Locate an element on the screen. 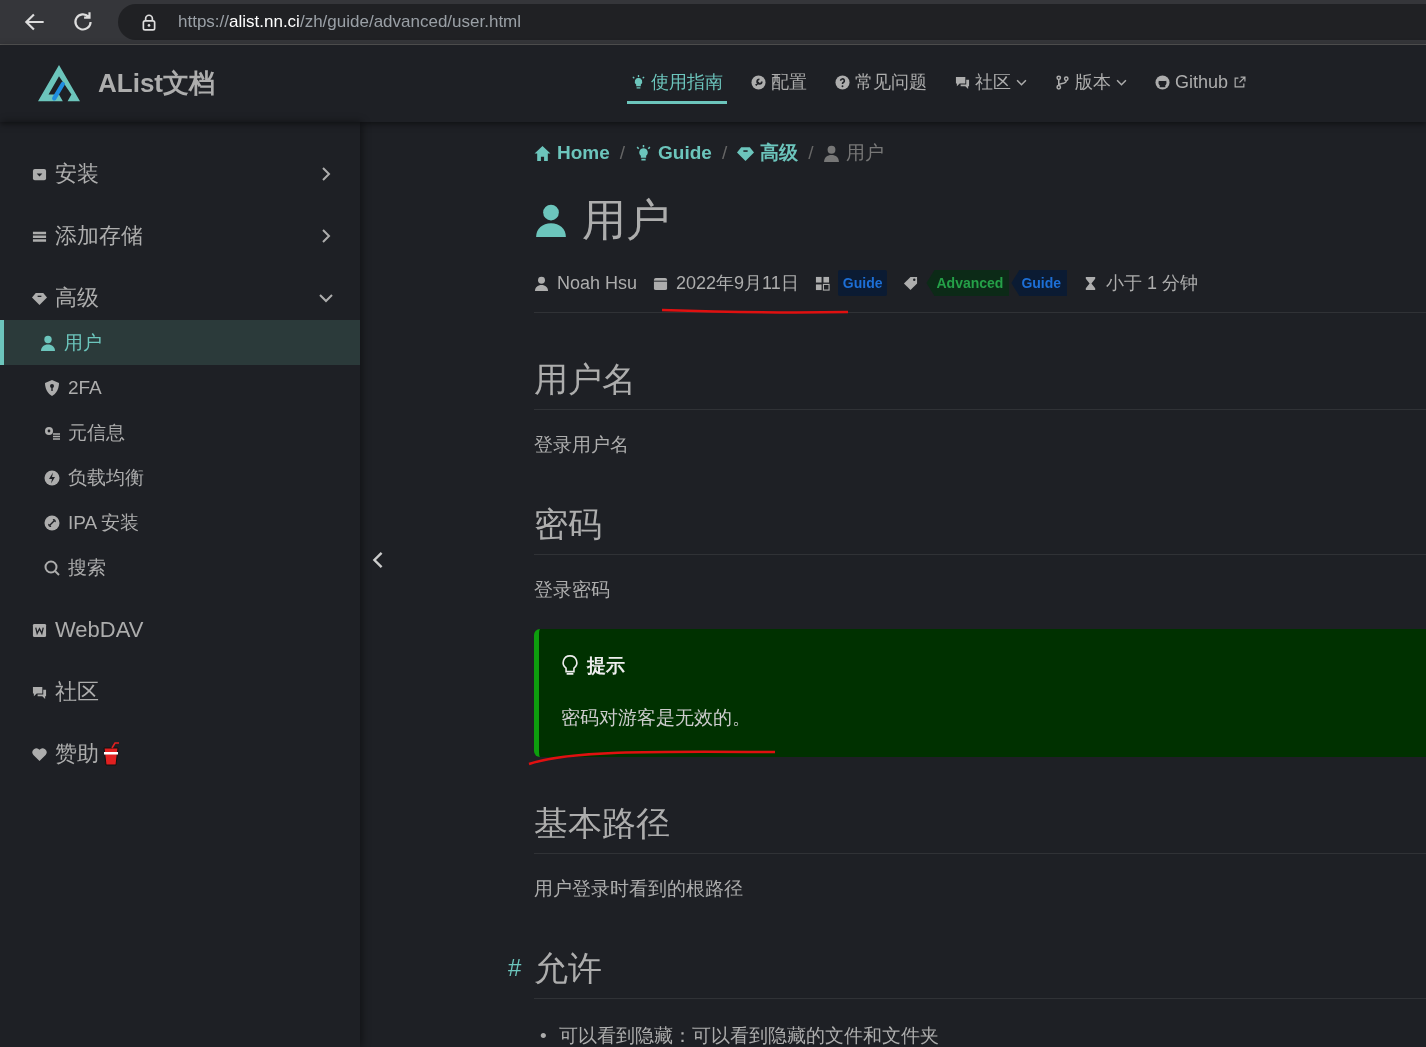 The image size is (1426, 1047). sidebar-item: 添加存储 is located at coordinates (180, 236).